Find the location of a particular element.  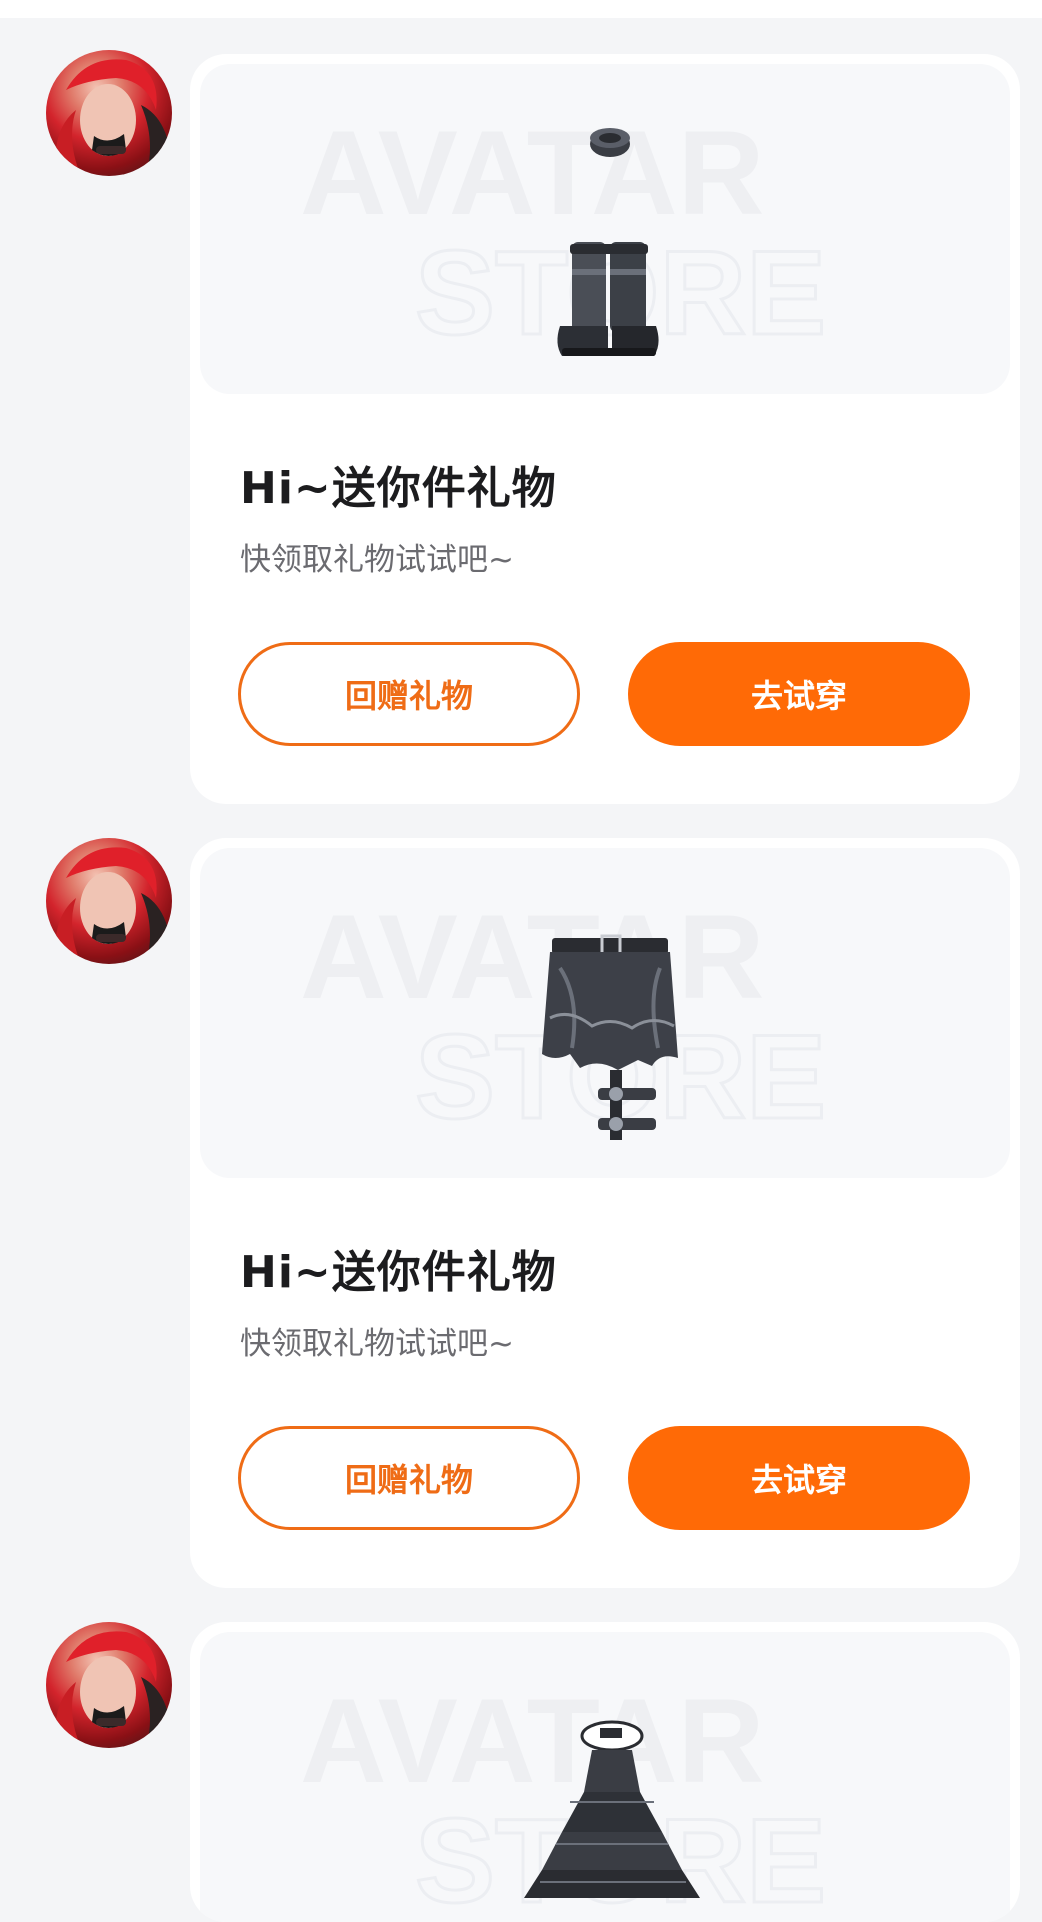

shorts-icon is located at coordinates (605, 1013).